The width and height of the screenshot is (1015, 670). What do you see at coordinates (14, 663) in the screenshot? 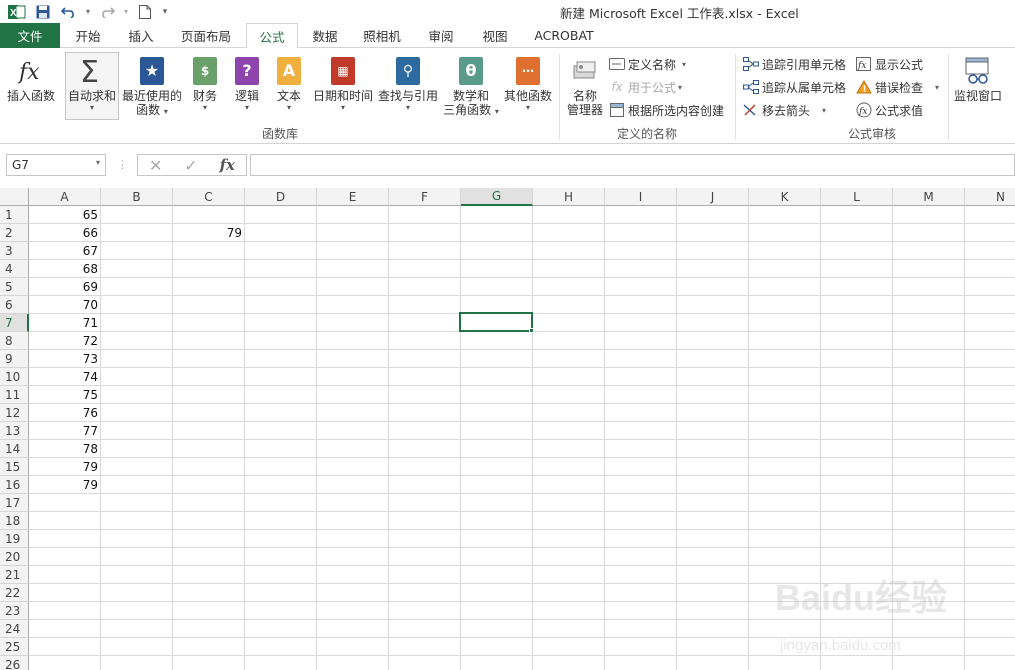
I see `row-header-26: 26` at bounding box center [14, 663].